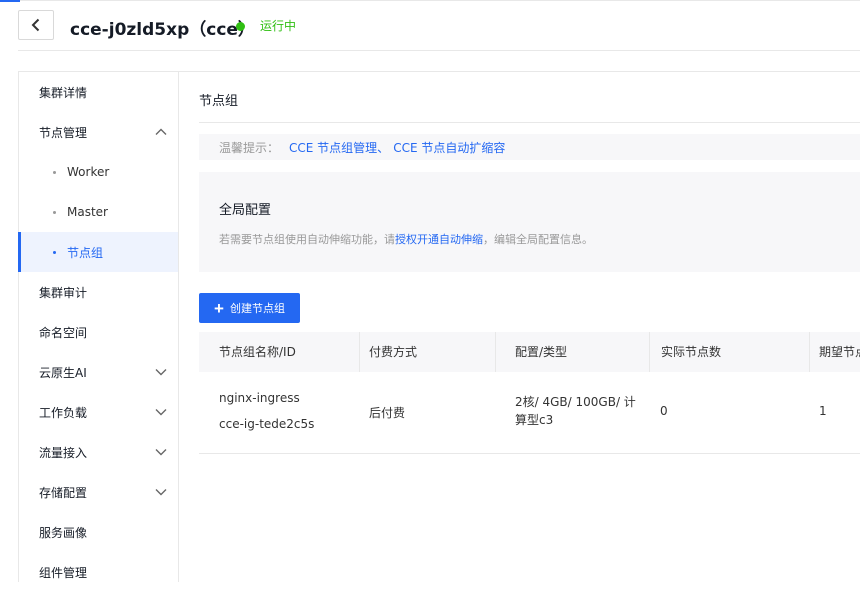 The width and height of the screenshot is (860, 592). I want to click on sidebar-item-label: Worker, so click(88, 172).